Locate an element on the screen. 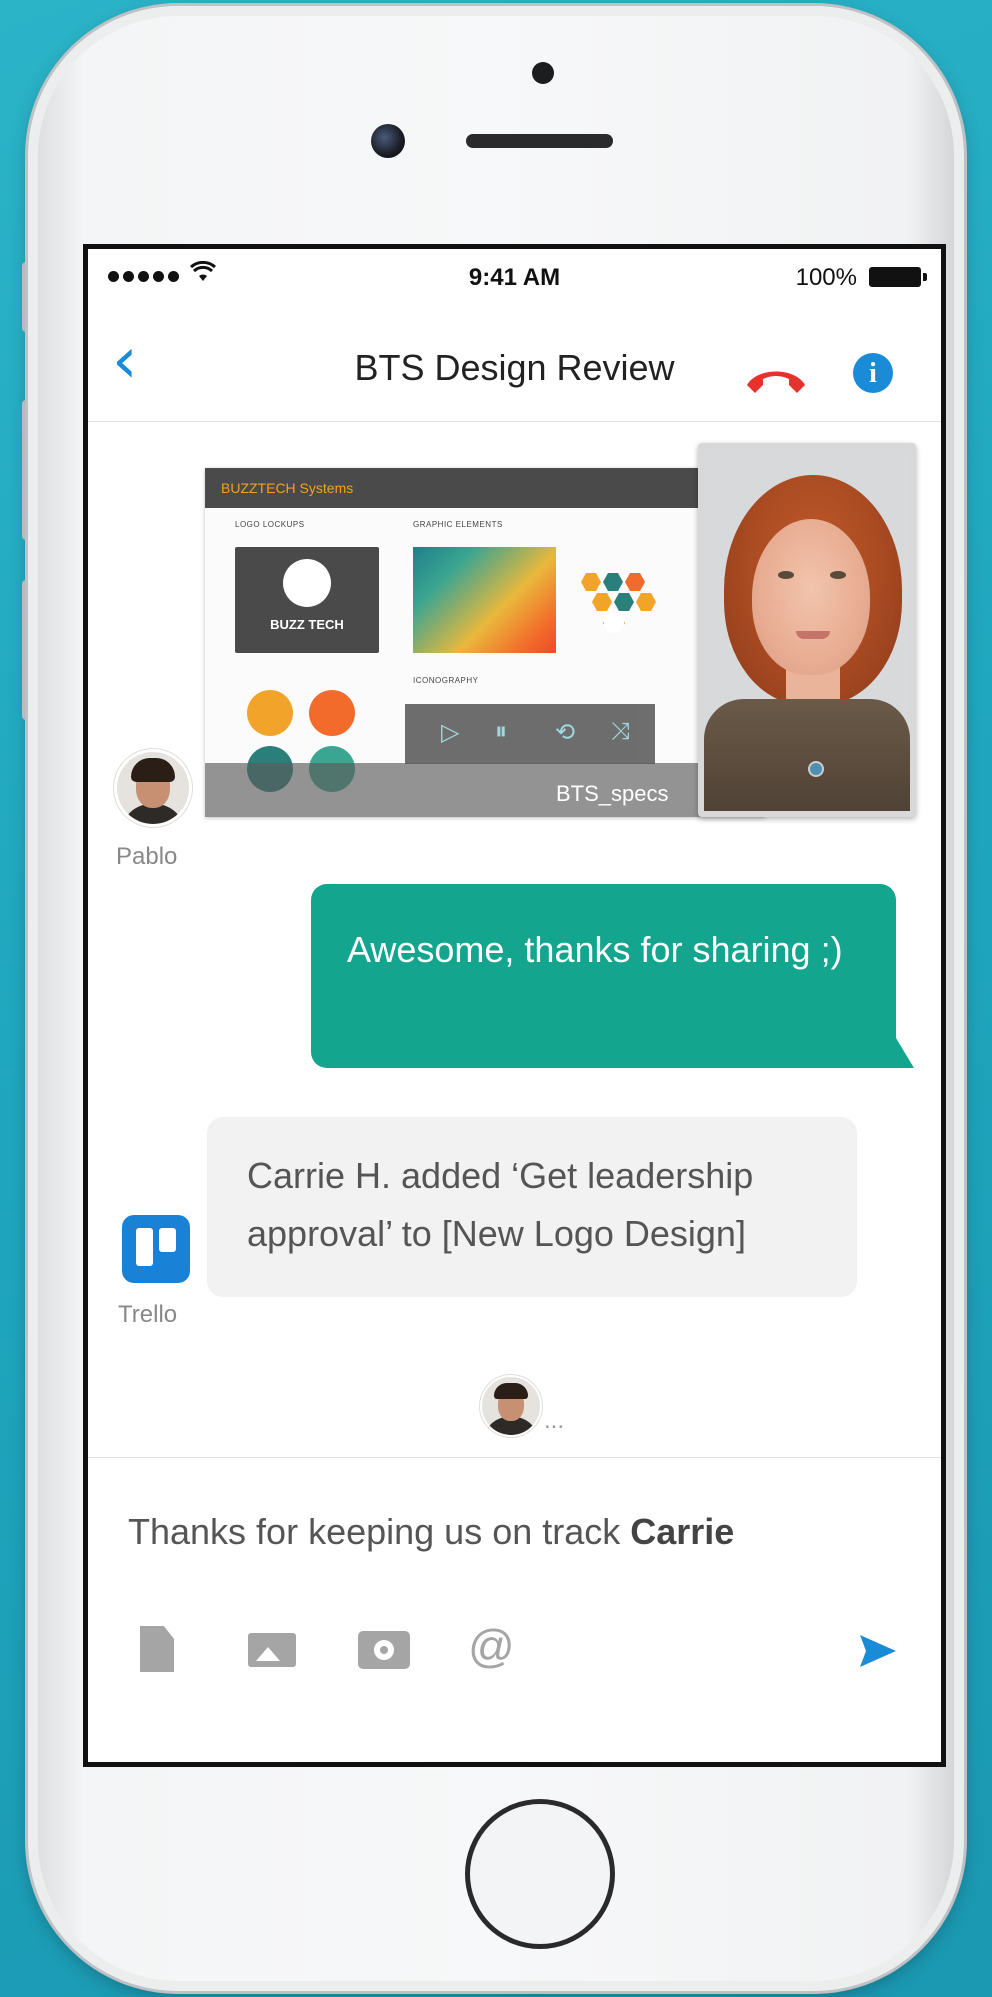 Image resolution: width=992 pixels, height=1997 pixels. document-icon is located at coordinates (157, 1649).